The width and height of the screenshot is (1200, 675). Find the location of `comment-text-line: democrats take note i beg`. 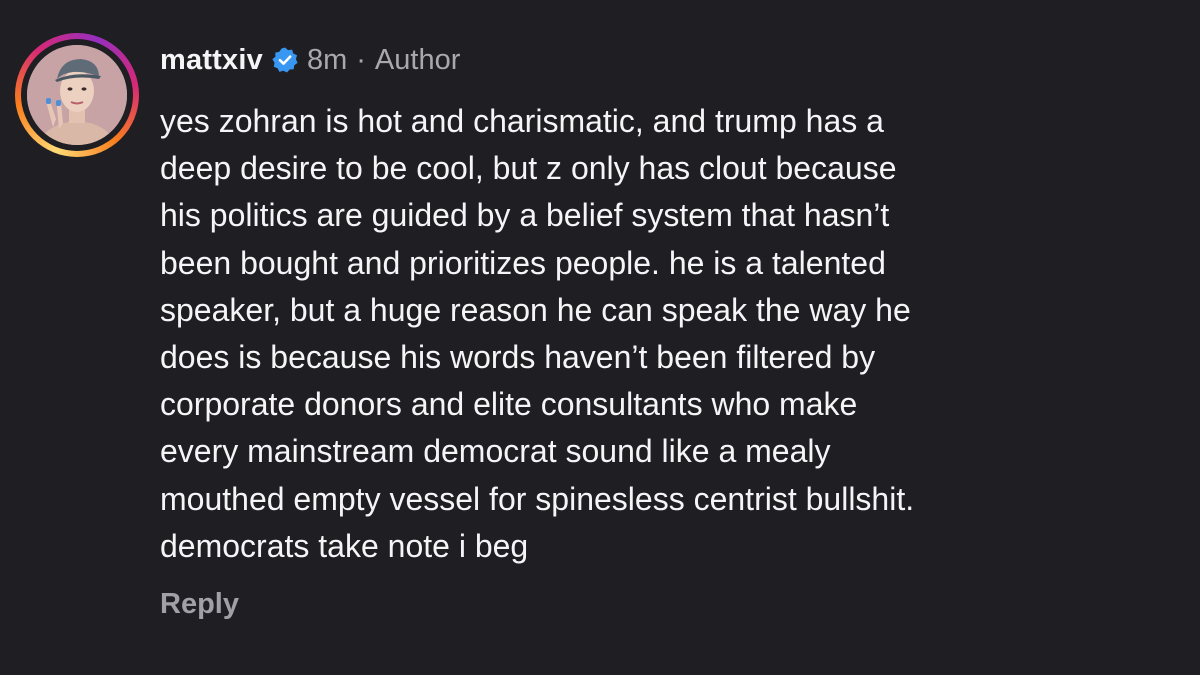

comment-text-line: democrats take note i beg is located at coordinates (344, 545).